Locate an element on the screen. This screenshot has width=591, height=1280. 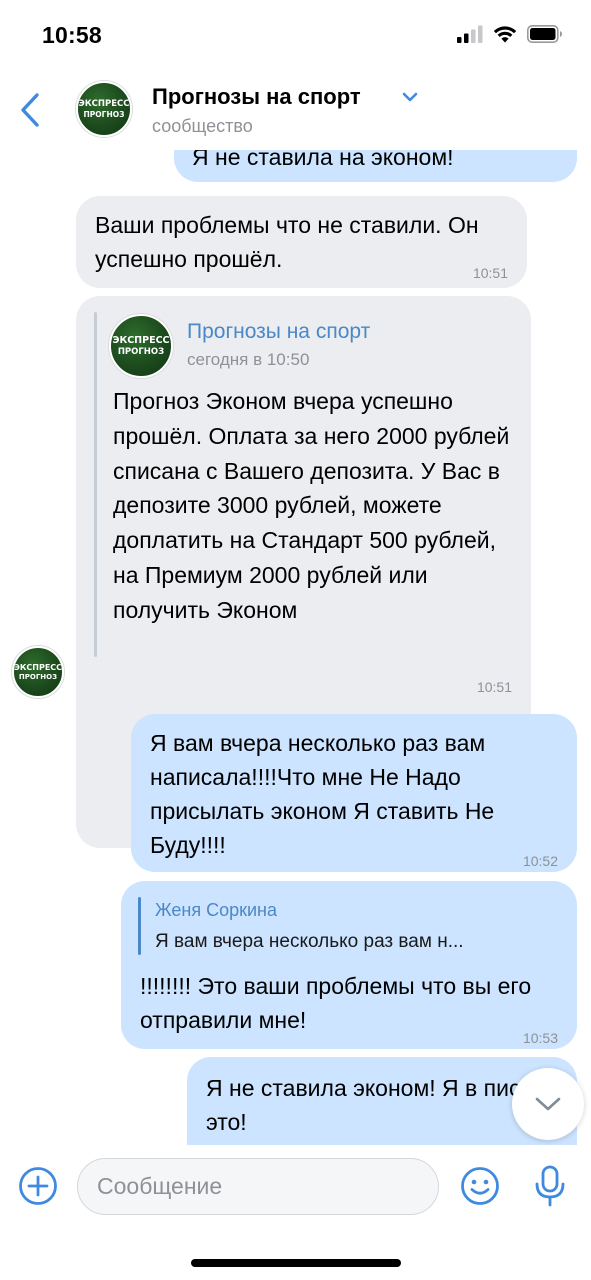
back-chevron-icon is located at coordinates (30, 110).